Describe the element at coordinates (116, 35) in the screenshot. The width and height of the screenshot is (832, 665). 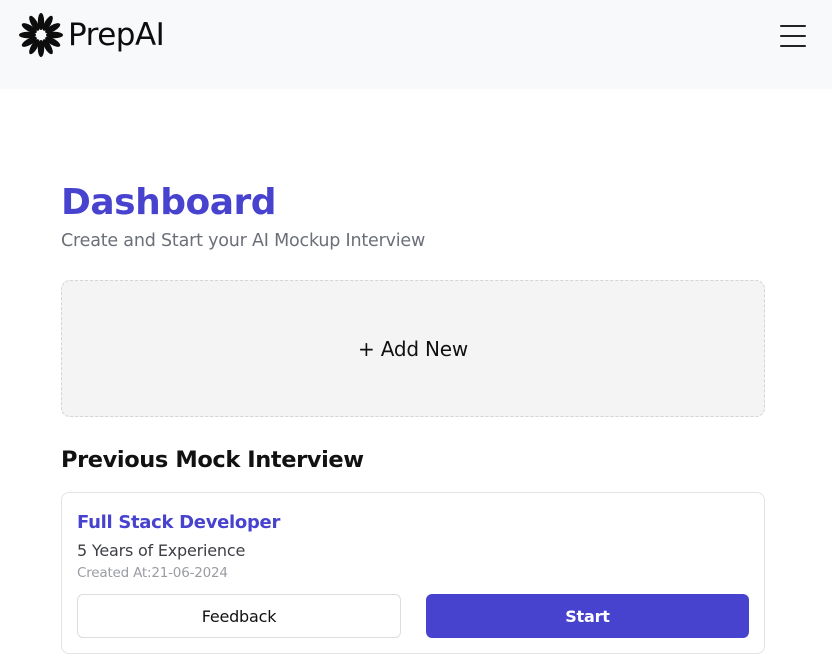
I see `logo-text: PrepAI` at that location.